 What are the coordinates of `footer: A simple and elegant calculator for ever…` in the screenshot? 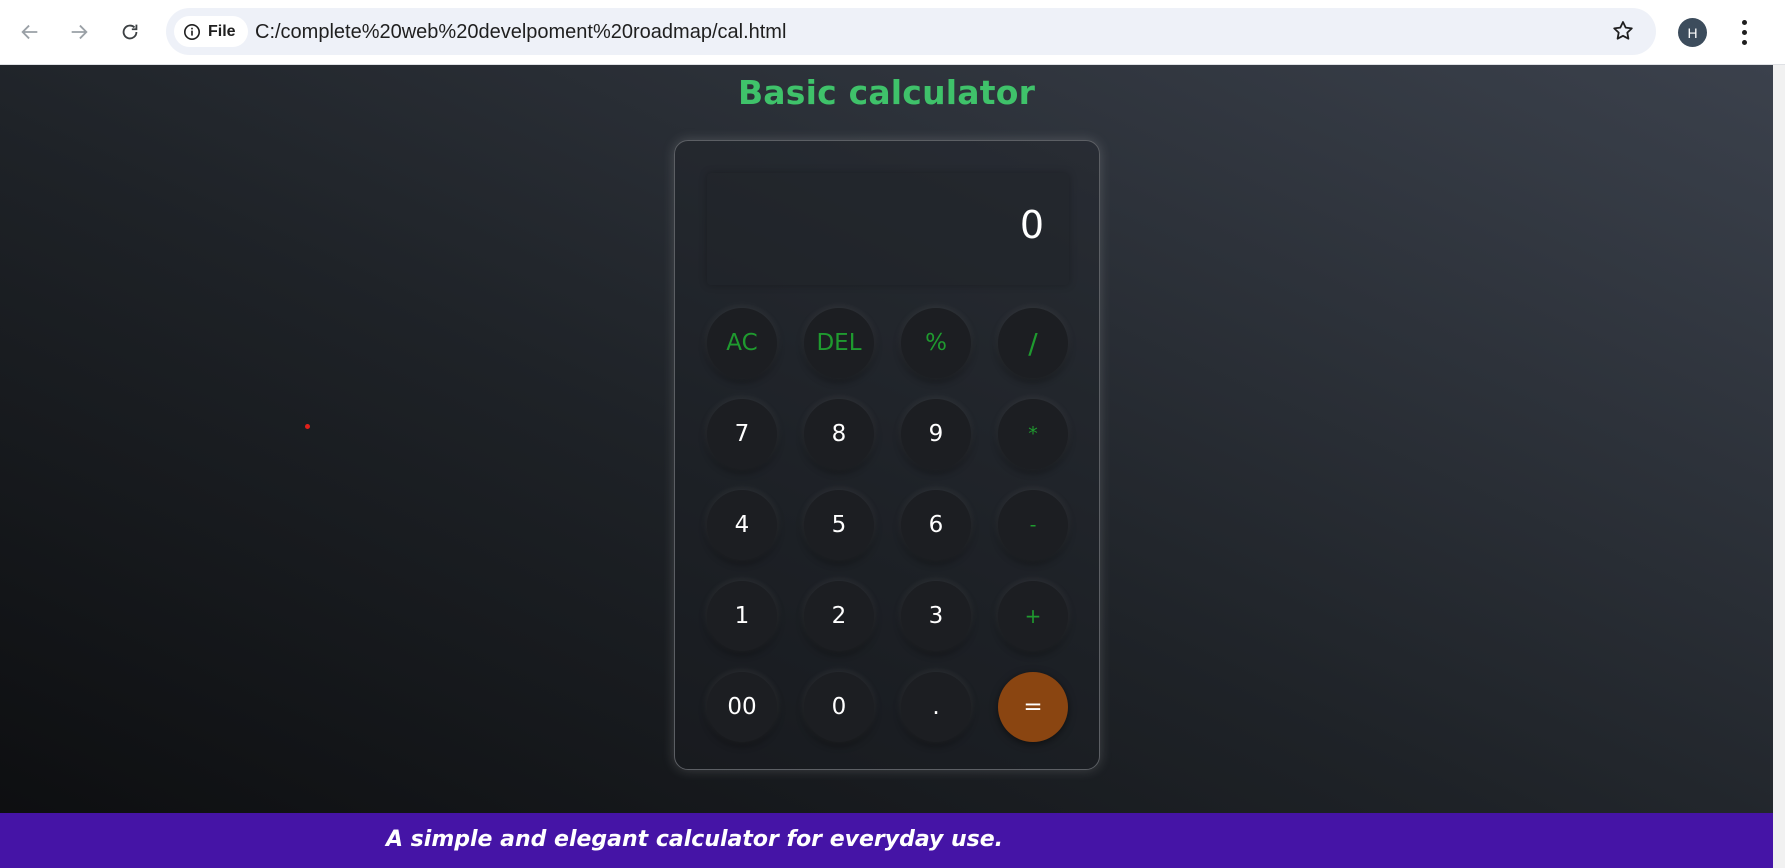 It's located at (886, 840).